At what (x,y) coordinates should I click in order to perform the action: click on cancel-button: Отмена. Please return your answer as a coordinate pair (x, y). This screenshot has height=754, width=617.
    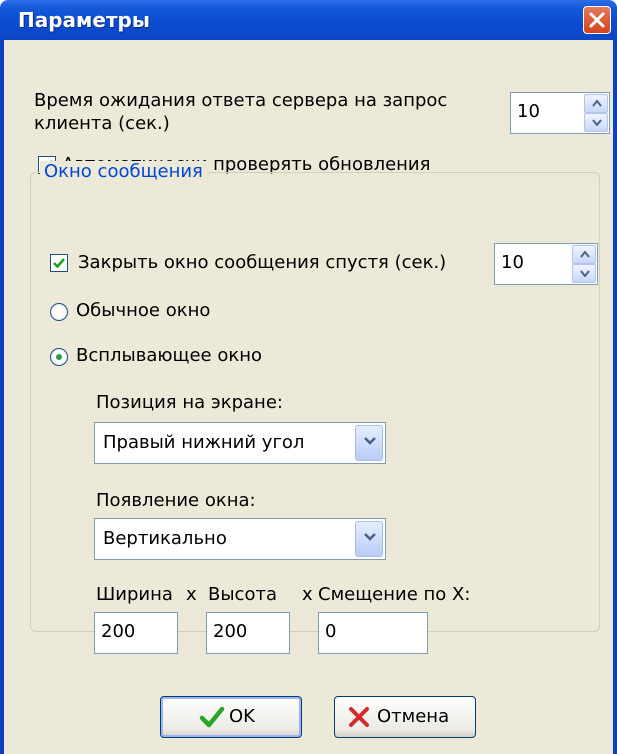
    Looking at the image, I should click on (405, 717).